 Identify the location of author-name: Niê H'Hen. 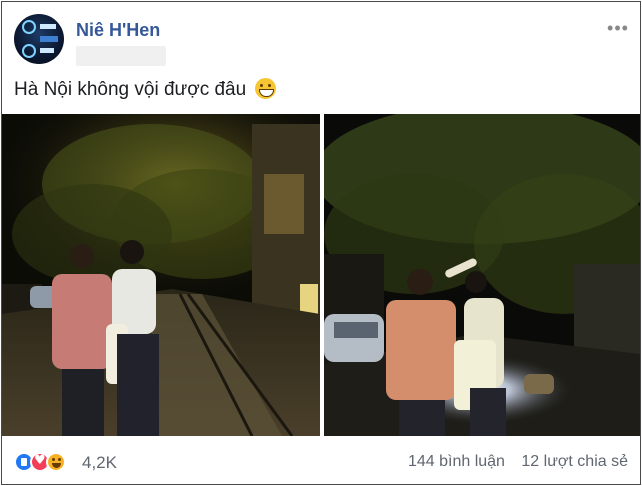
(118, 30).